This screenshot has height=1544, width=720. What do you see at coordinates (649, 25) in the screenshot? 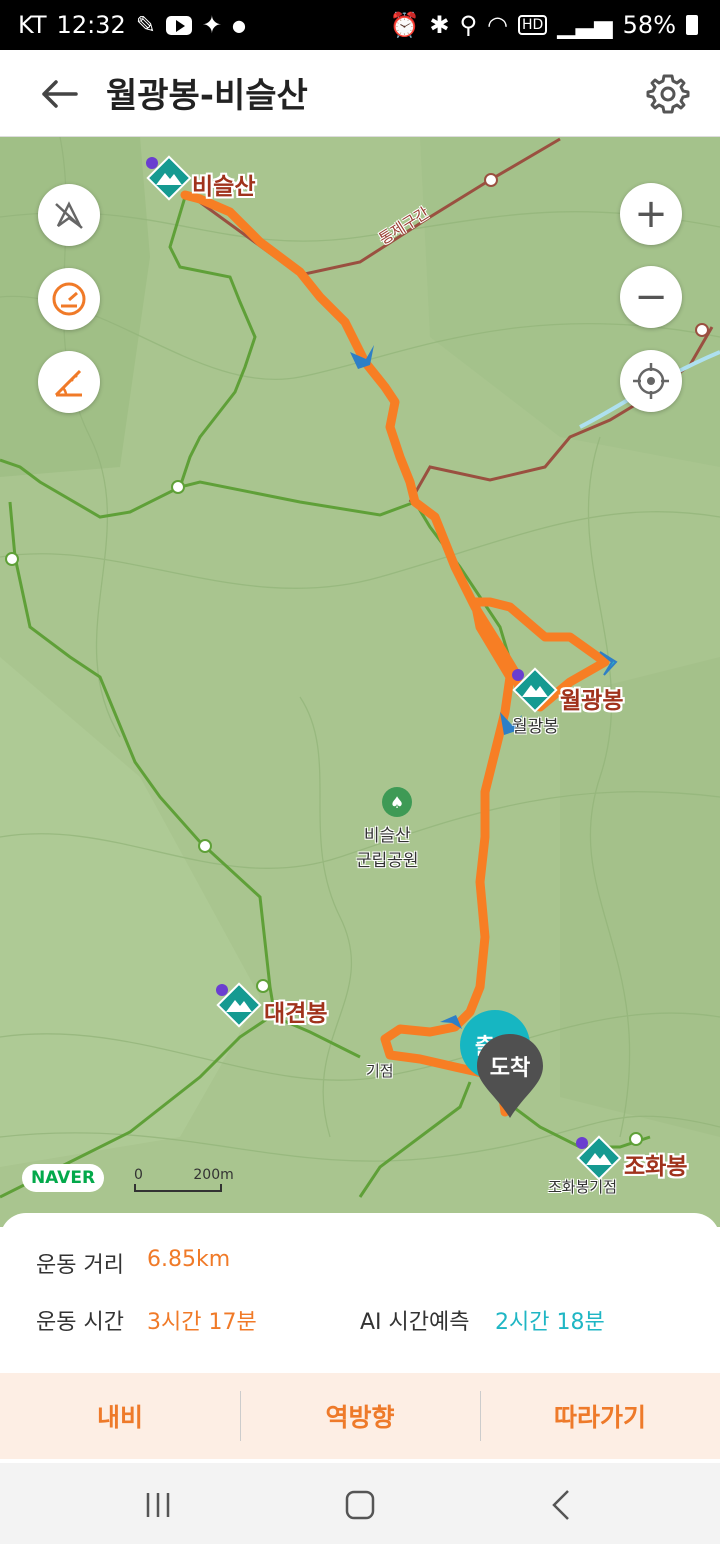
I see `battery-text: 58%` at bounding box center [649, 25].